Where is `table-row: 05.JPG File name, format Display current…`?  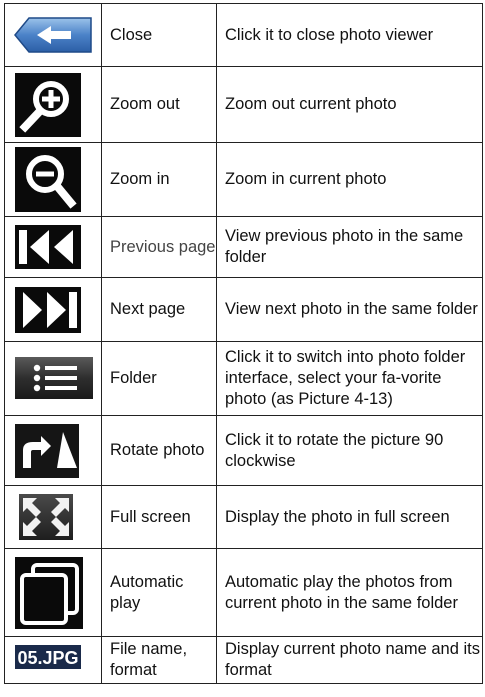
table-row: 05.JPG File name, format Display current… is located at coordinates (243, 660).